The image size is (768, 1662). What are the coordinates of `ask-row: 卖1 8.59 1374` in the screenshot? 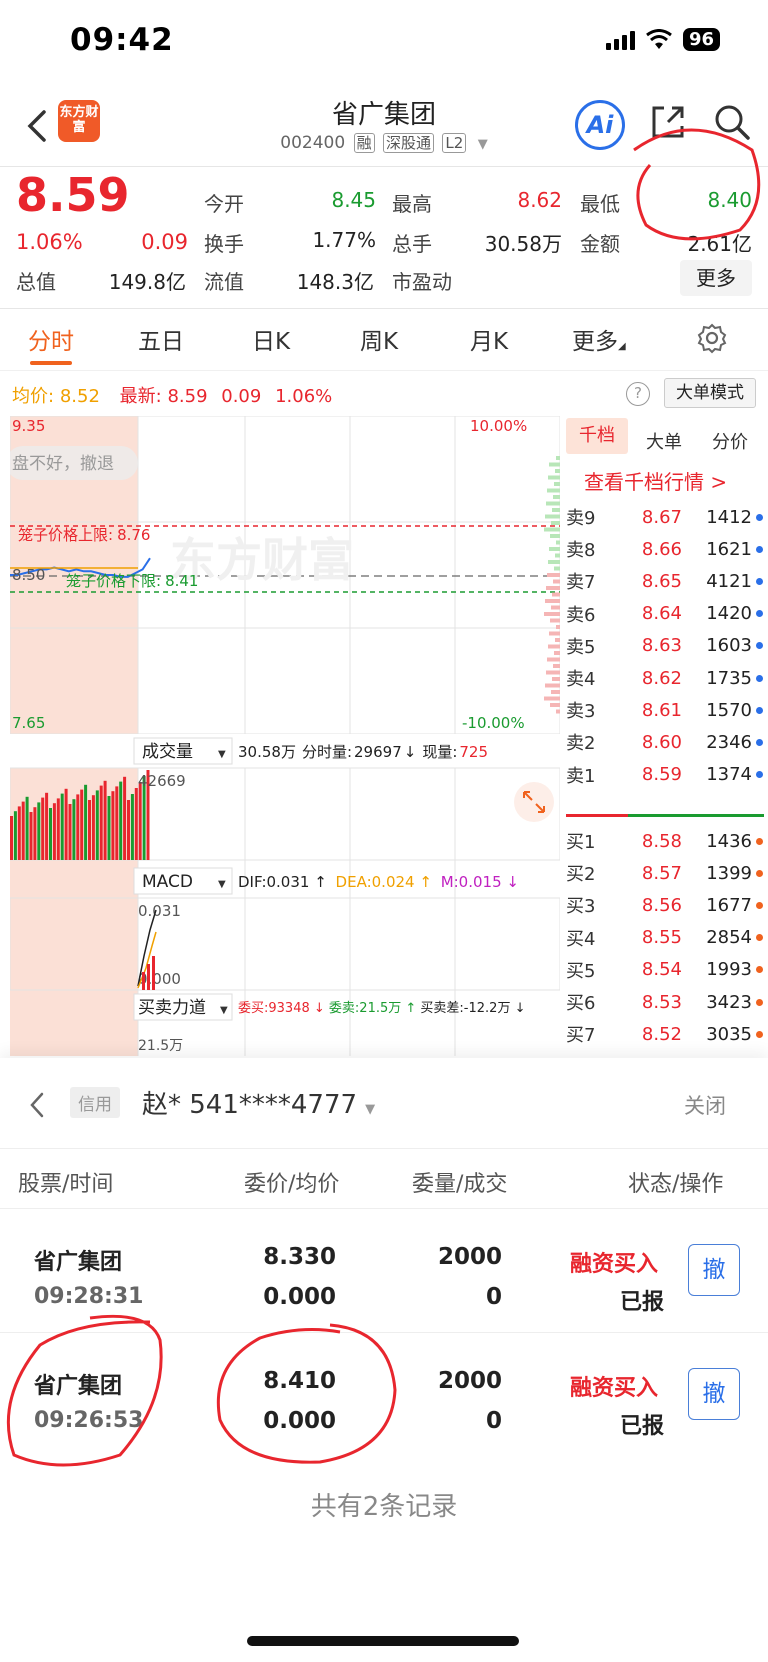 It's located at (665, 775).